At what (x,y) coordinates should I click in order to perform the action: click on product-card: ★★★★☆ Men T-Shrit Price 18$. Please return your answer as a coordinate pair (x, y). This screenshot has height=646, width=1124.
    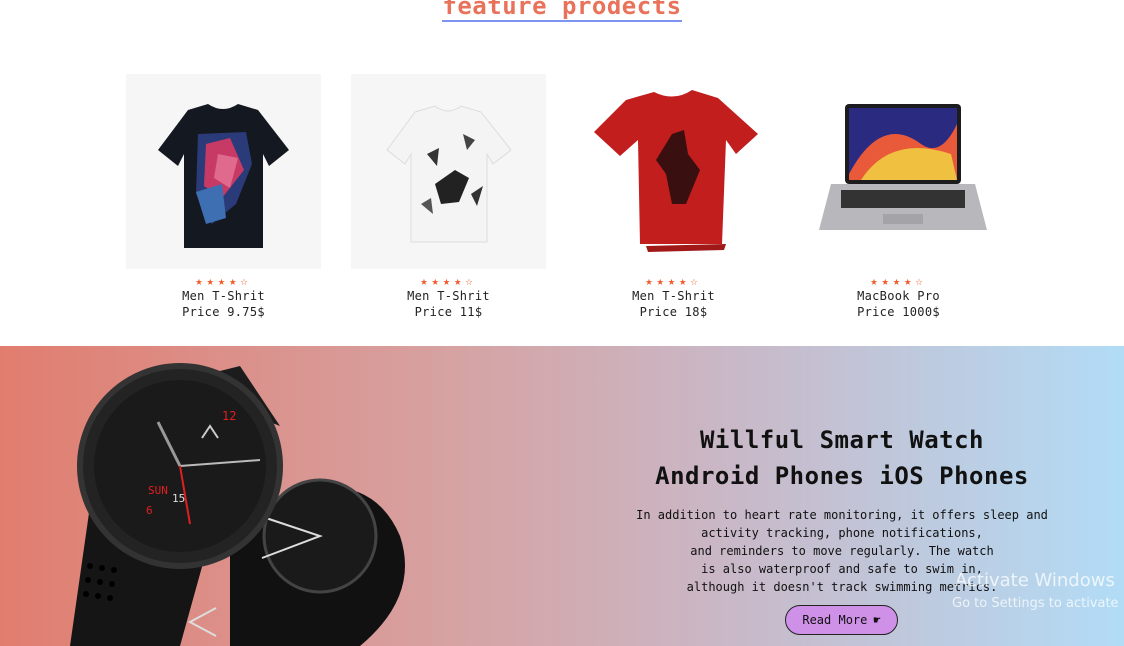
    Looking at the image, I should click on (673, 199).